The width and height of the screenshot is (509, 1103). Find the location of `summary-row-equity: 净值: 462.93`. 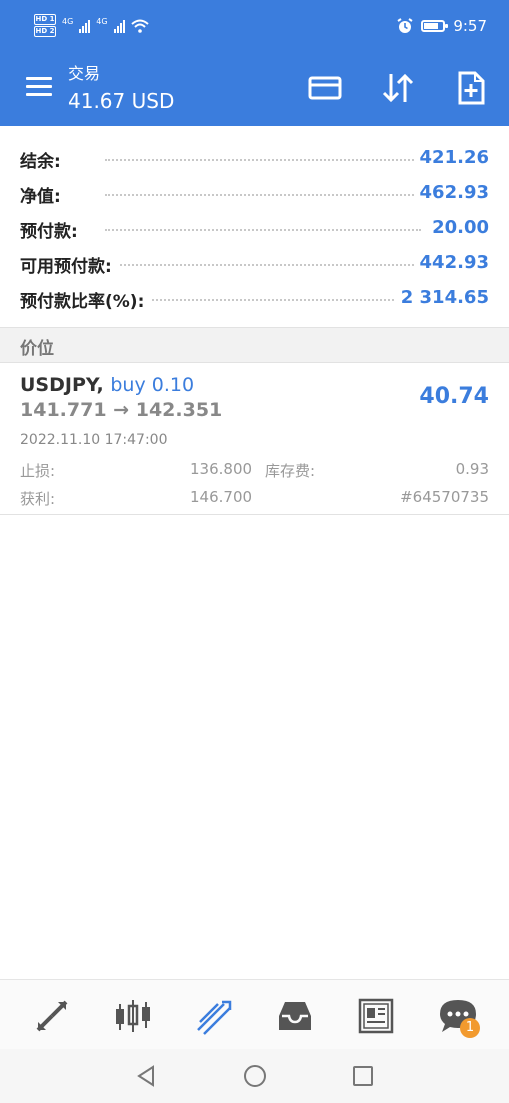

summary-row-equity: 净值: 462.93 is located at coordinates (254, 192).